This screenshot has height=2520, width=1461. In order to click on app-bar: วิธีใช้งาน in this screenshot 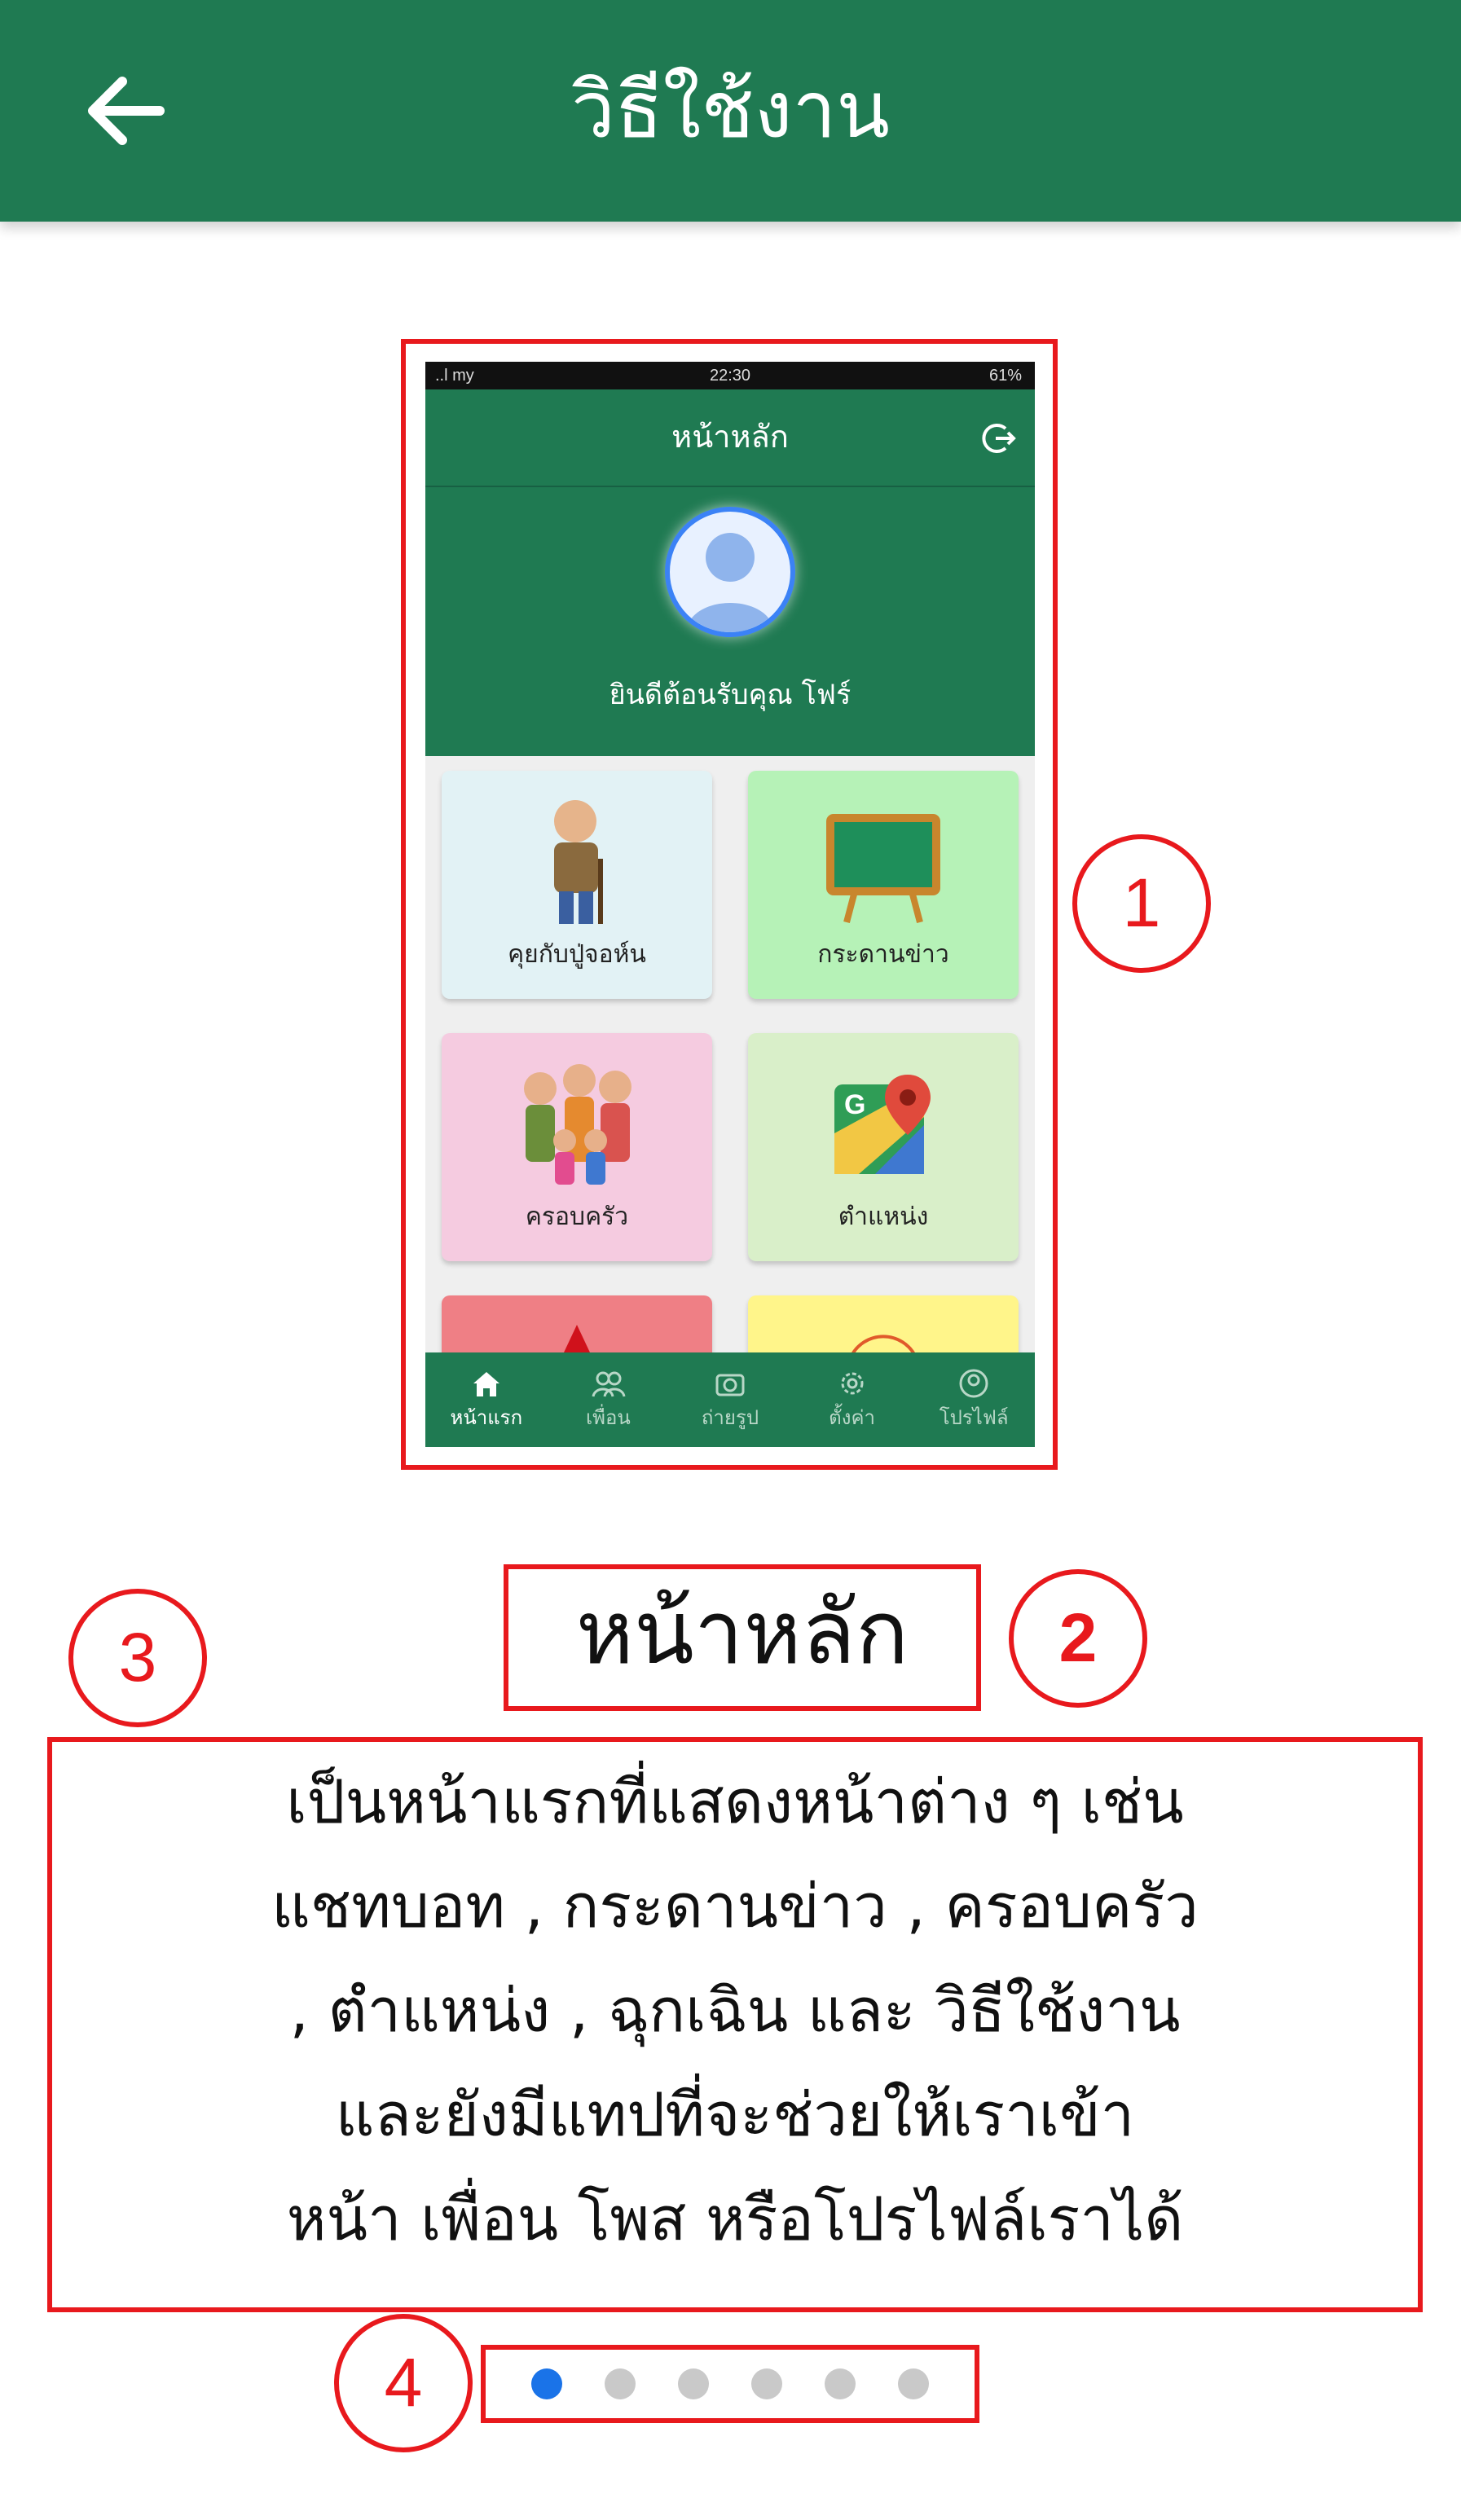, I will do `click(730, 111)`.